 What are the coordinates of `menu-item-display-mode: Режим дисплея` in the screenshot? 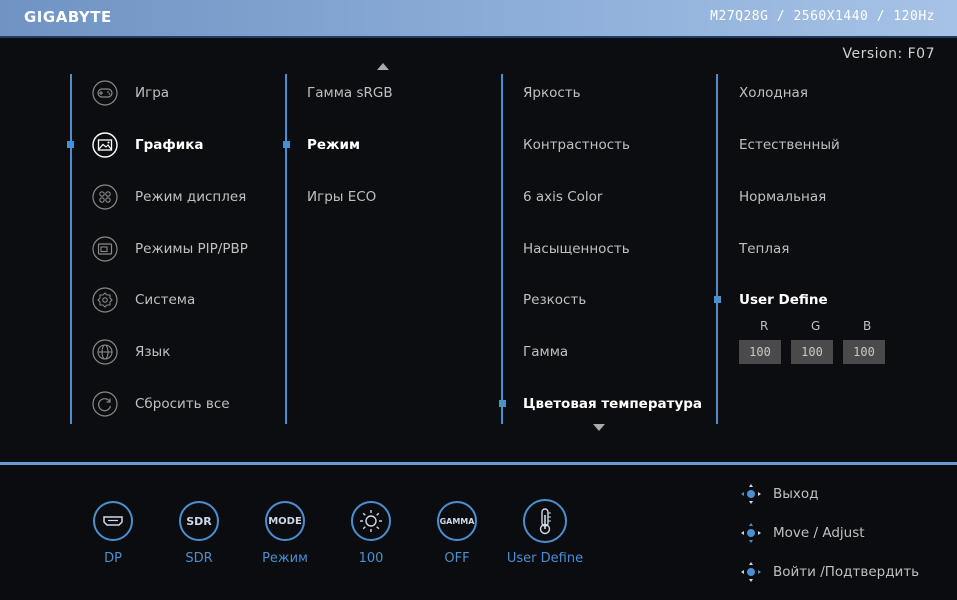 It's located at (190, 197).